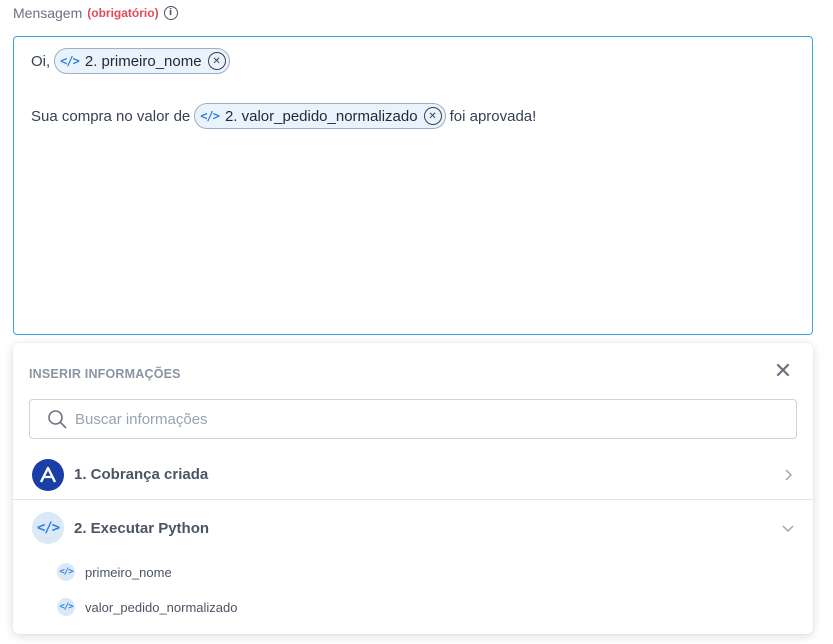  What do you see at coordinates (413, 528) in the screenshot?
I see `step-executar-python: </> 2. Executar Python` at bounding box center [413, 528].